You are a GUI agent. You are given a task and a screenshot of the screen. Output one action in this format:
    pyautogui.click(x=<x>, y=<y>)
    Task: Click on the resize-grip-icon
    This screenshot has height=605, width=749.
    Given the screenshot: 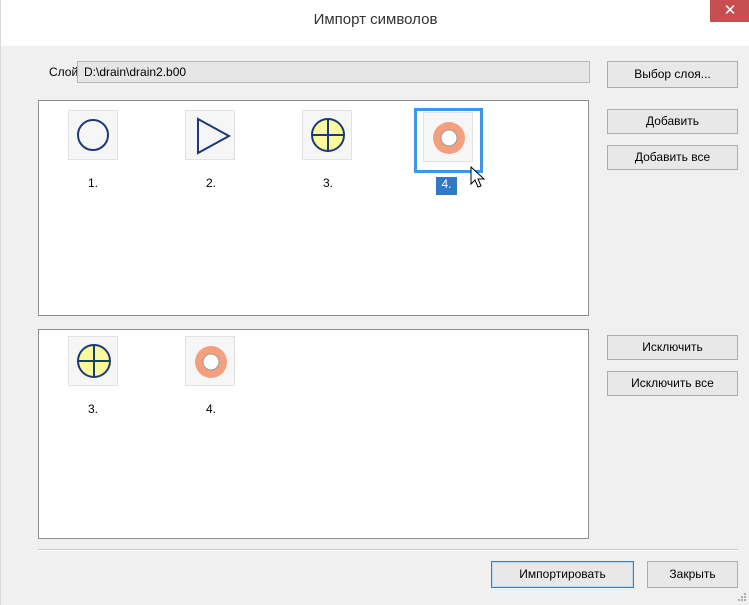 What is the action you would take?
    pyautogui.click(x=742, y=597)
    